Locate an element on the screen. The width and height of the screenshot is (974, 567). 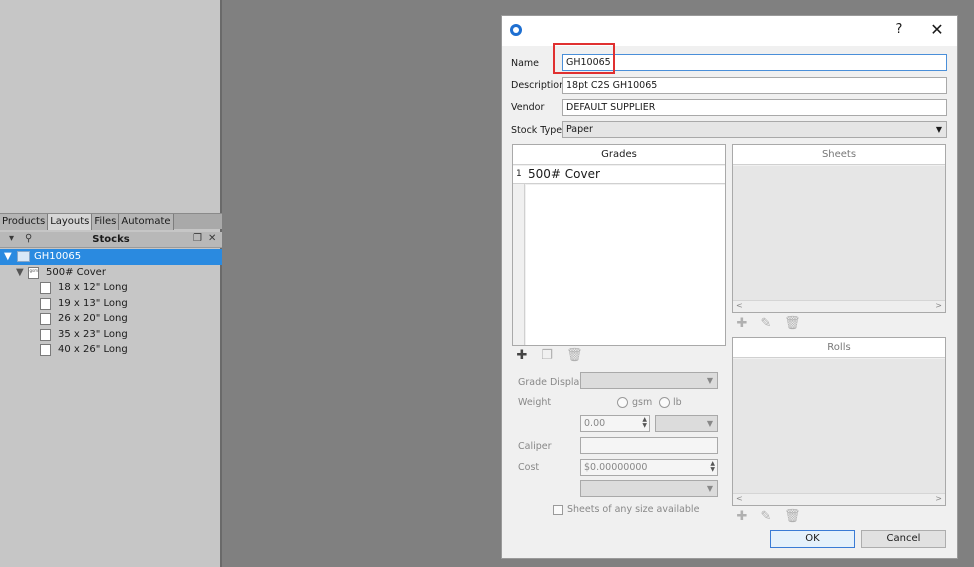
tree-node-label: GH10065 is located at coordinates (58, 256).